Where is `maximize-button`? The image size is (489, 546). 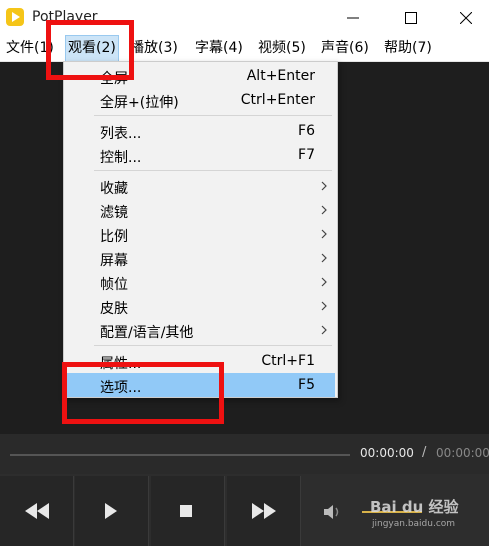 maximize-button is located at coordinates (411, 18).